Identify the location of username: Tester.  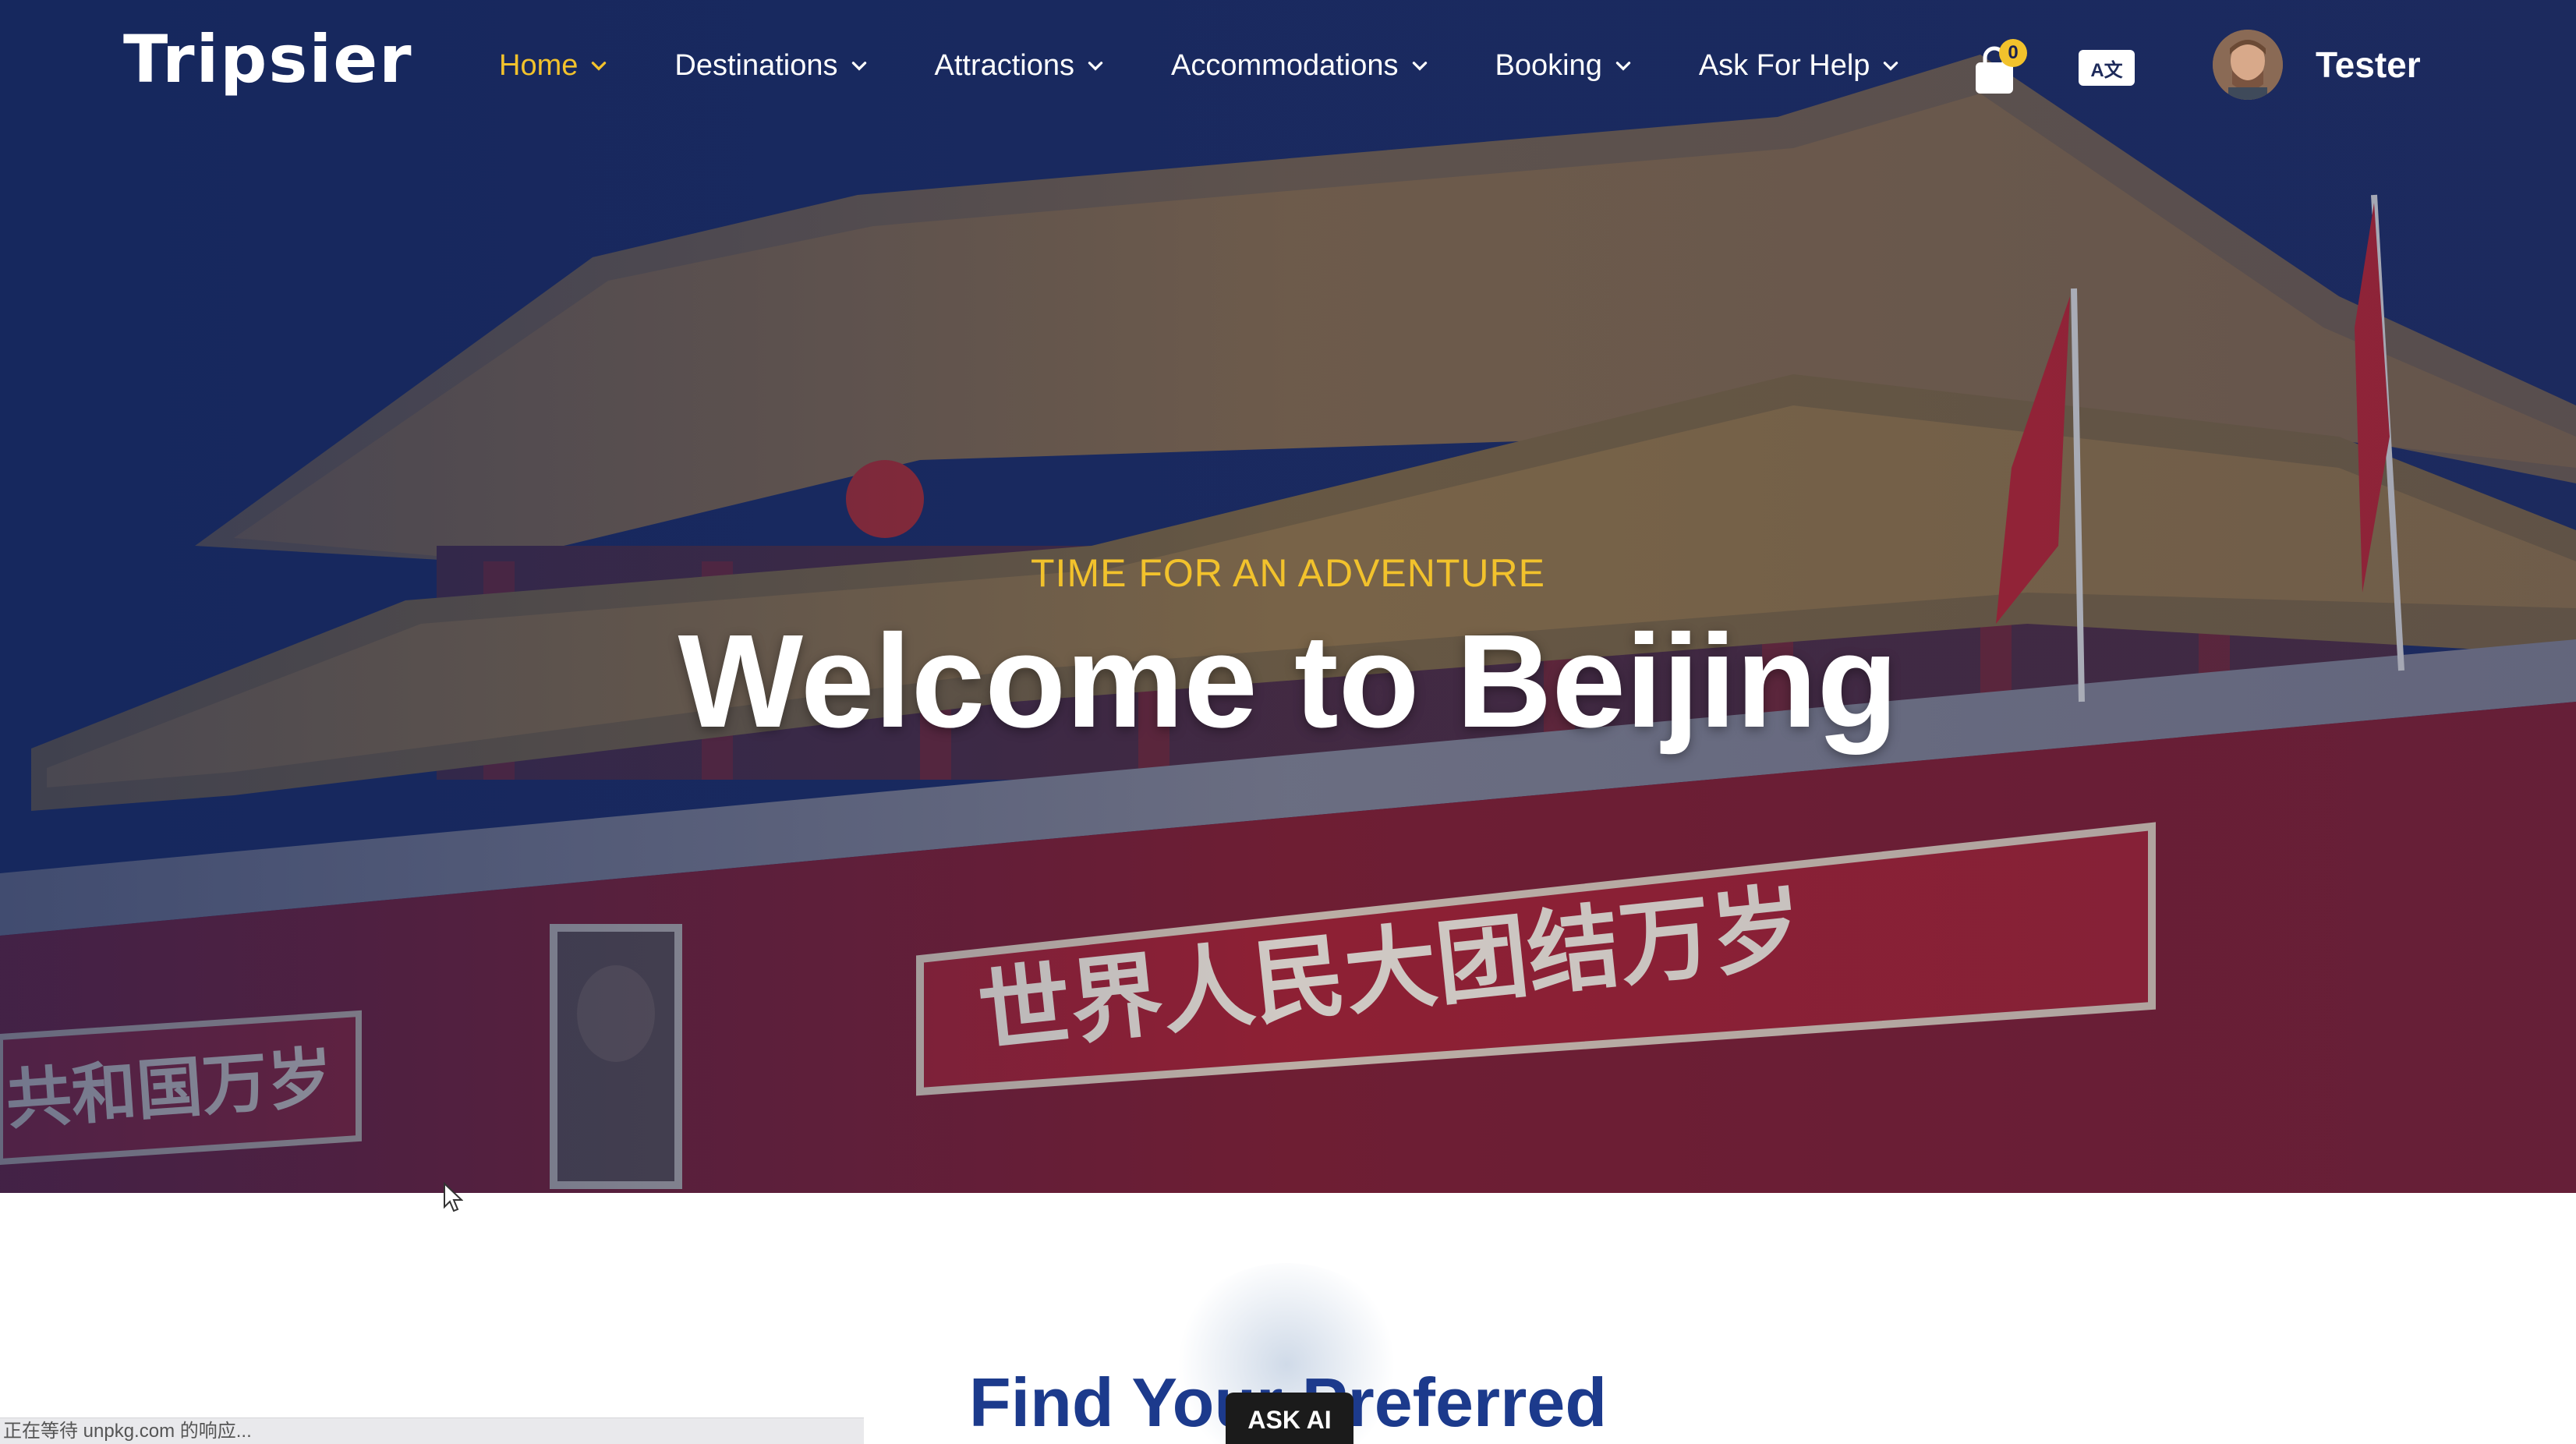
(2368, 65).